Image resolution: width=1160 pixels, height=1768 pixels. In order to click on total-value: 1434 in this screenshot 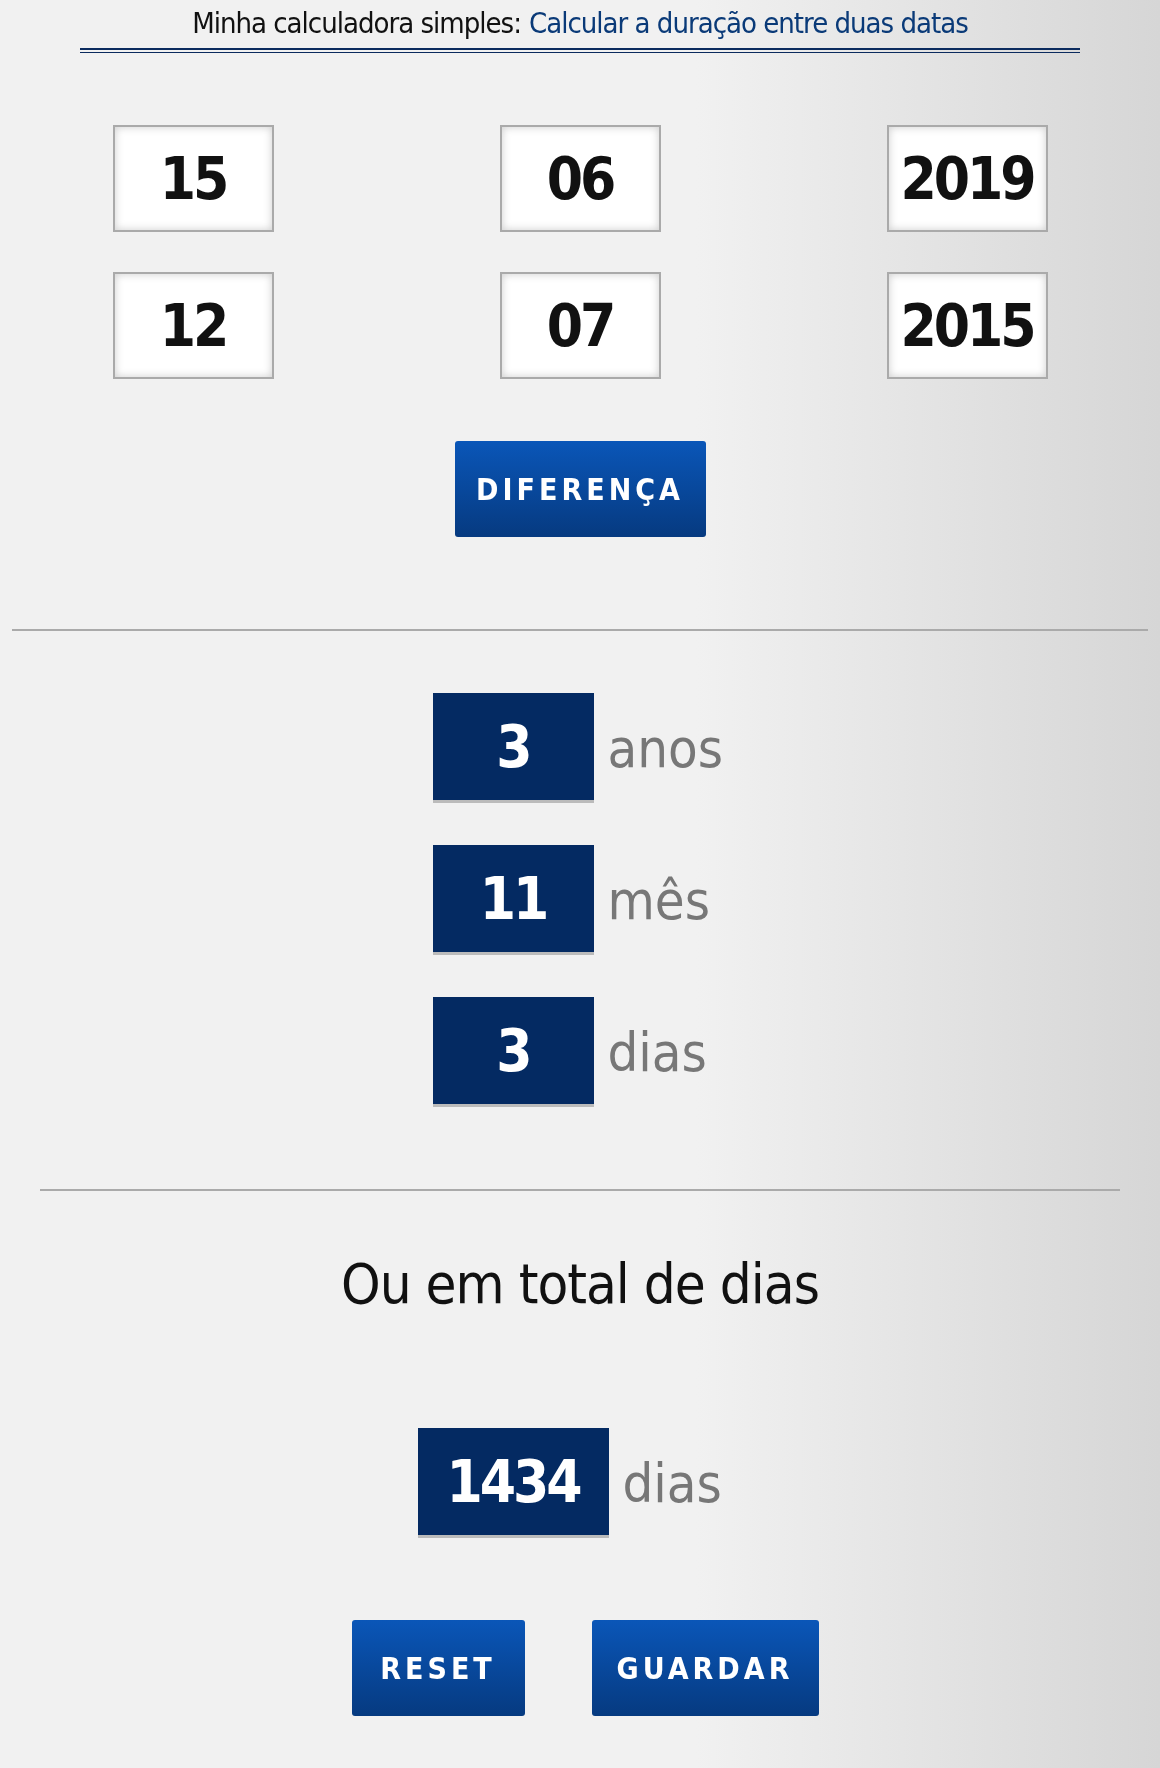, I will do `click(513, 1483)`.